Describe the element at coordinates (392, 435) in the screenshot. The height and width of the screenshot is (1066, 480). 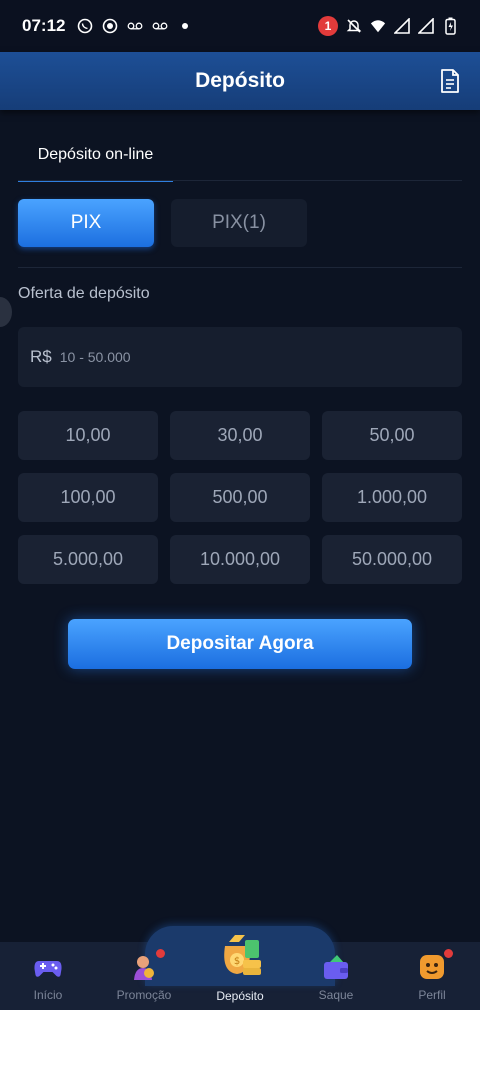
I see `amount-option: 50,00` at that location.